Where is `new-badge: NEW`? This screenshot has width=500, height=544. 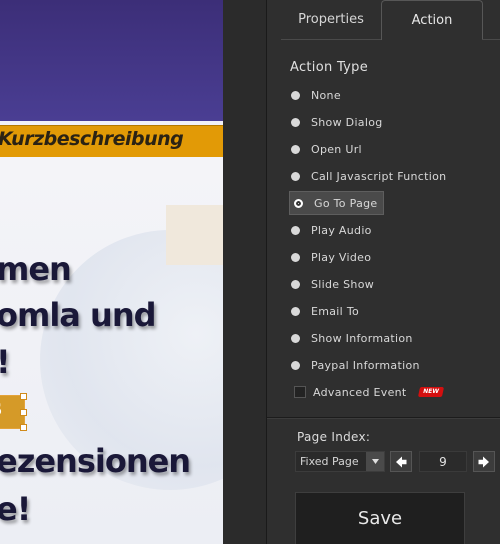 new-badge: NEW is located at coordinates (430, 392).